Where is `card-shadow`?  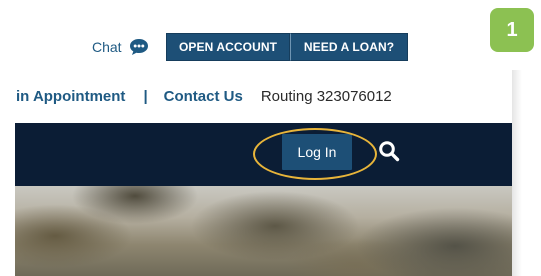
card-shadow is located at coordinates (517, 173).